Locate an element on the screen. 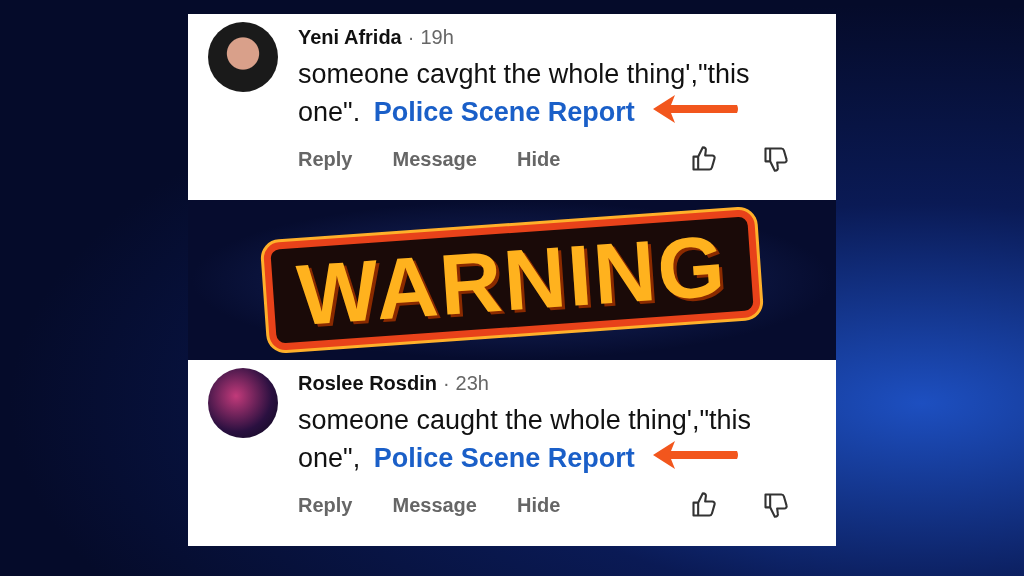 This screenshot has width=1024, height=576. comment-time: 23h is located at coordinates (472, 383).